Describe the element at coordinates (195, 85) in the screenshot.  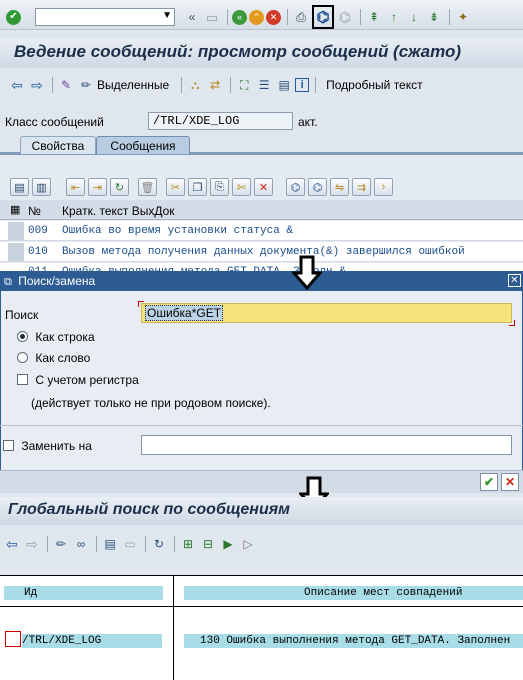
I see `where-used-icon: ⛬` at that location.